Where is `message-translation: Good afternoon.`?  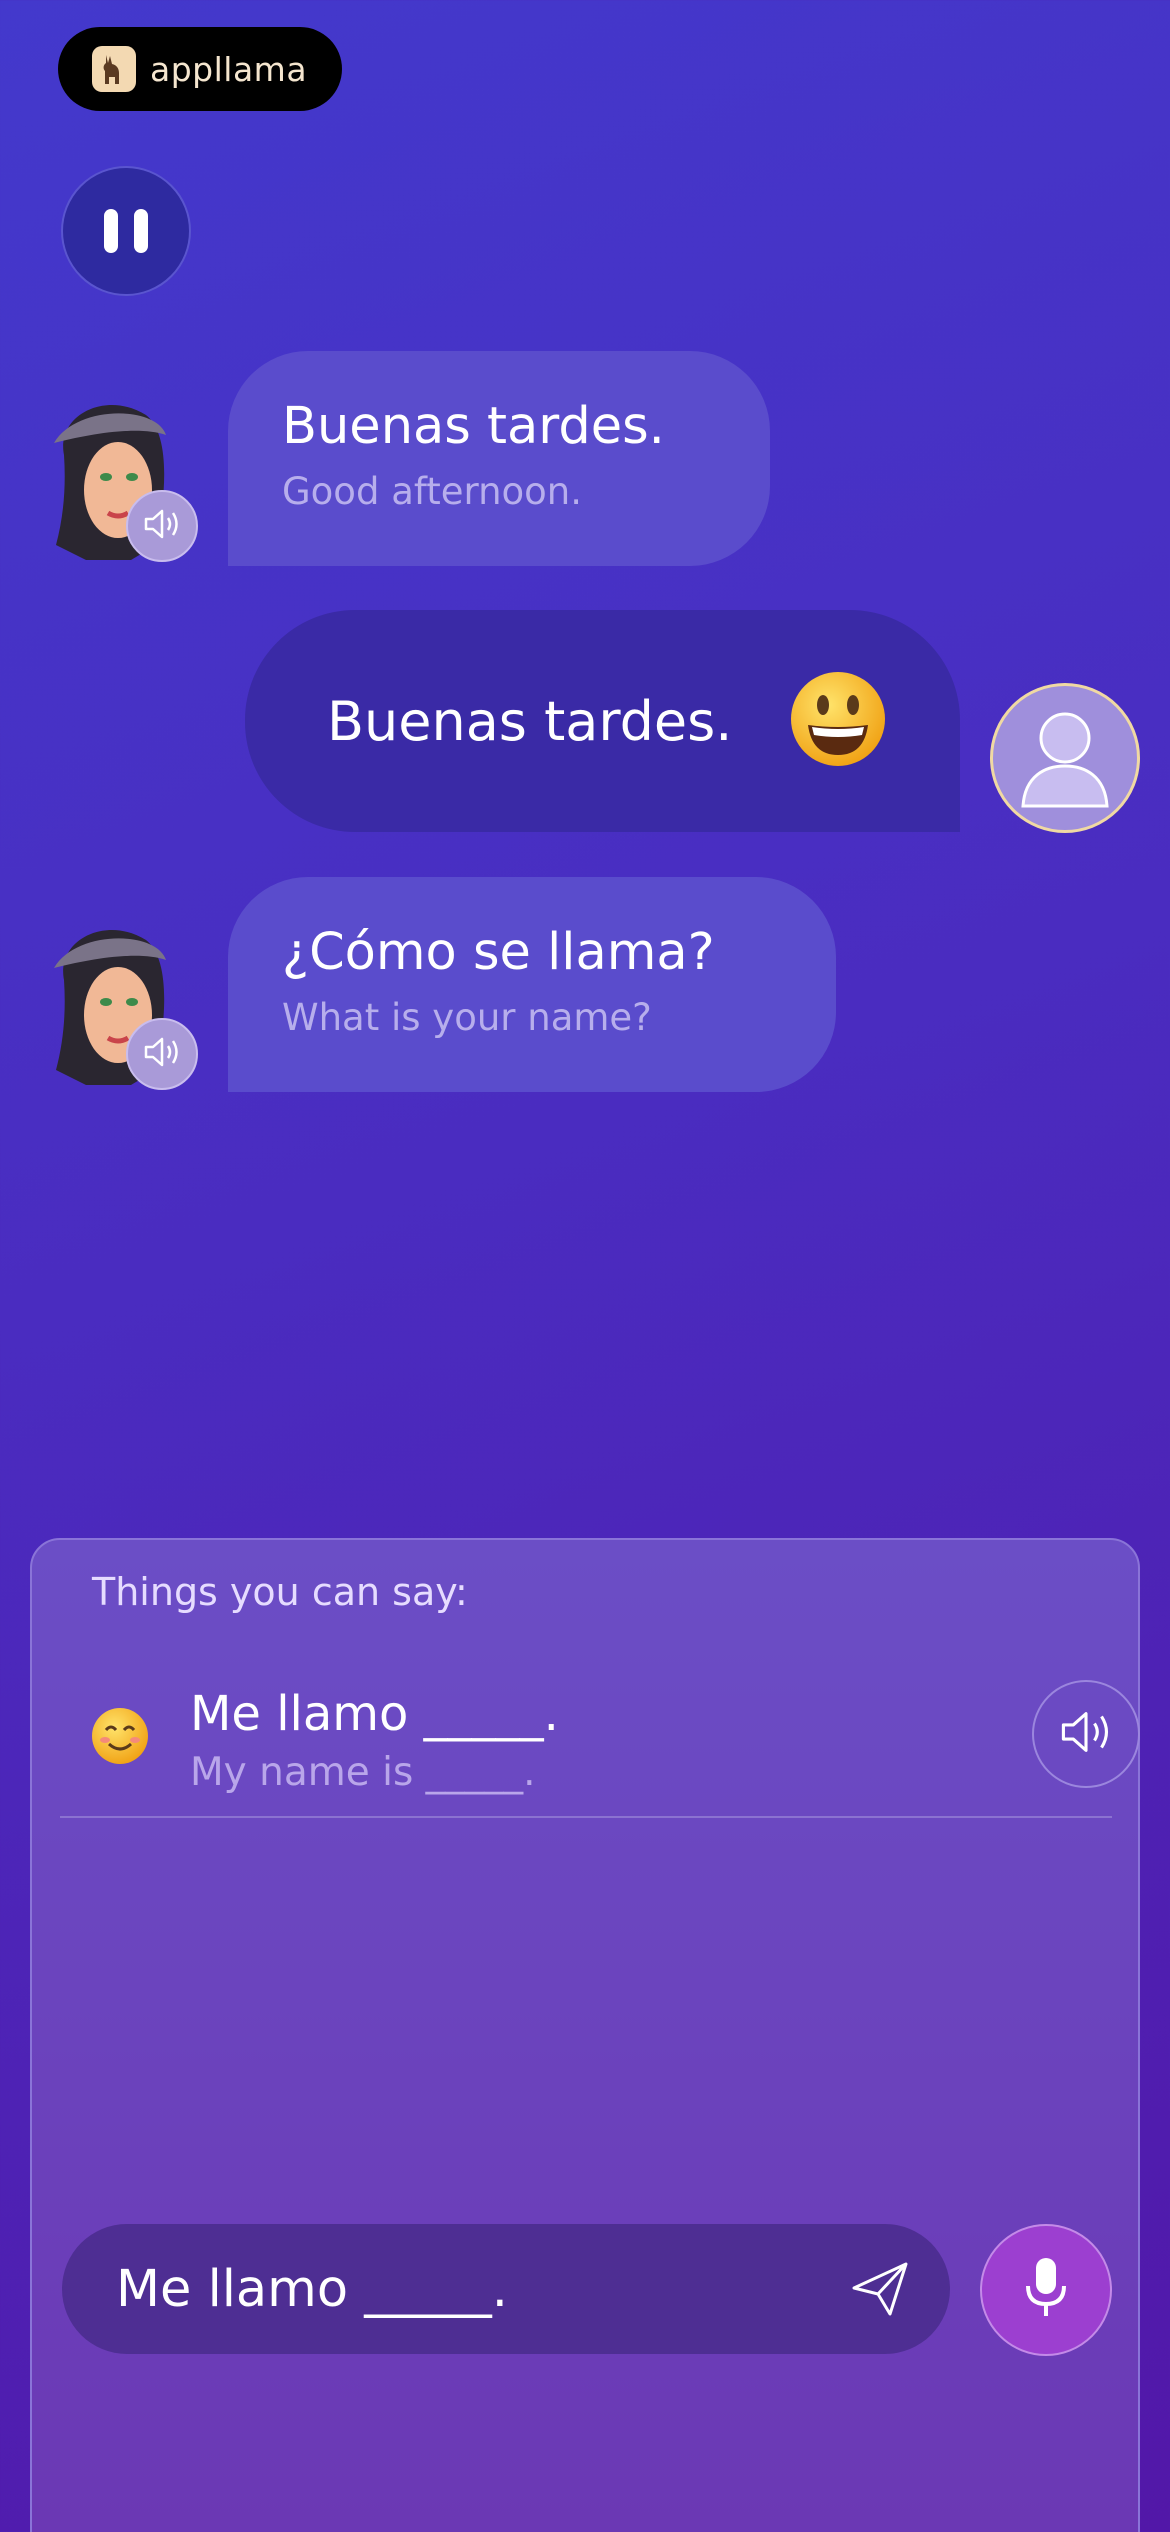
message-translation: Good afternoon. is located at coordinates (432, 491).